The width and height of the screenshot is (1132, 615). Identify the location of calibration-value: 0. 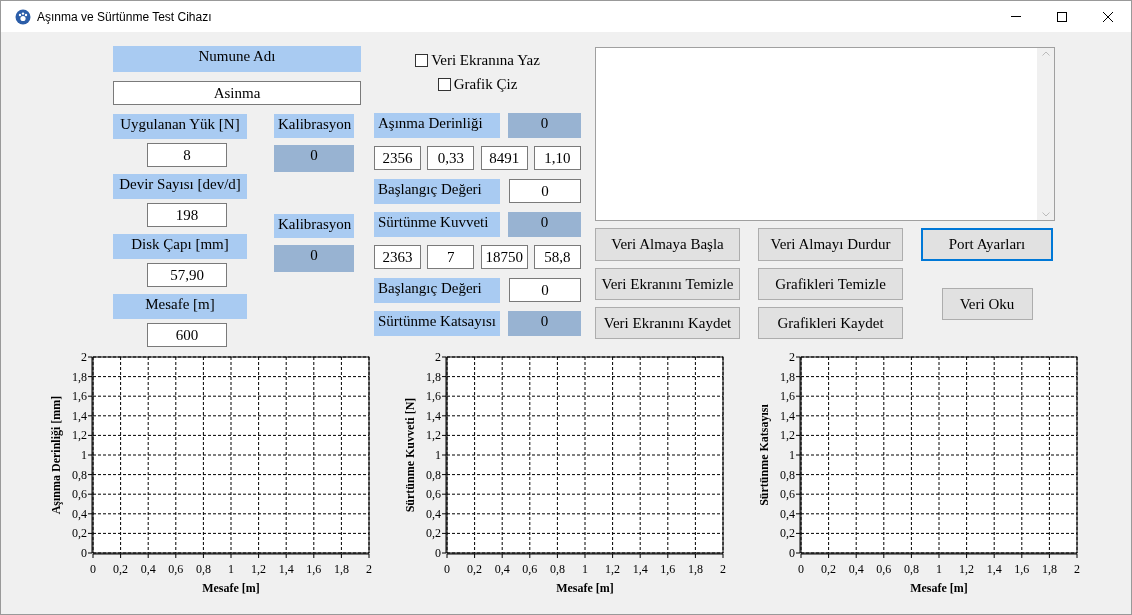
(314, 258).